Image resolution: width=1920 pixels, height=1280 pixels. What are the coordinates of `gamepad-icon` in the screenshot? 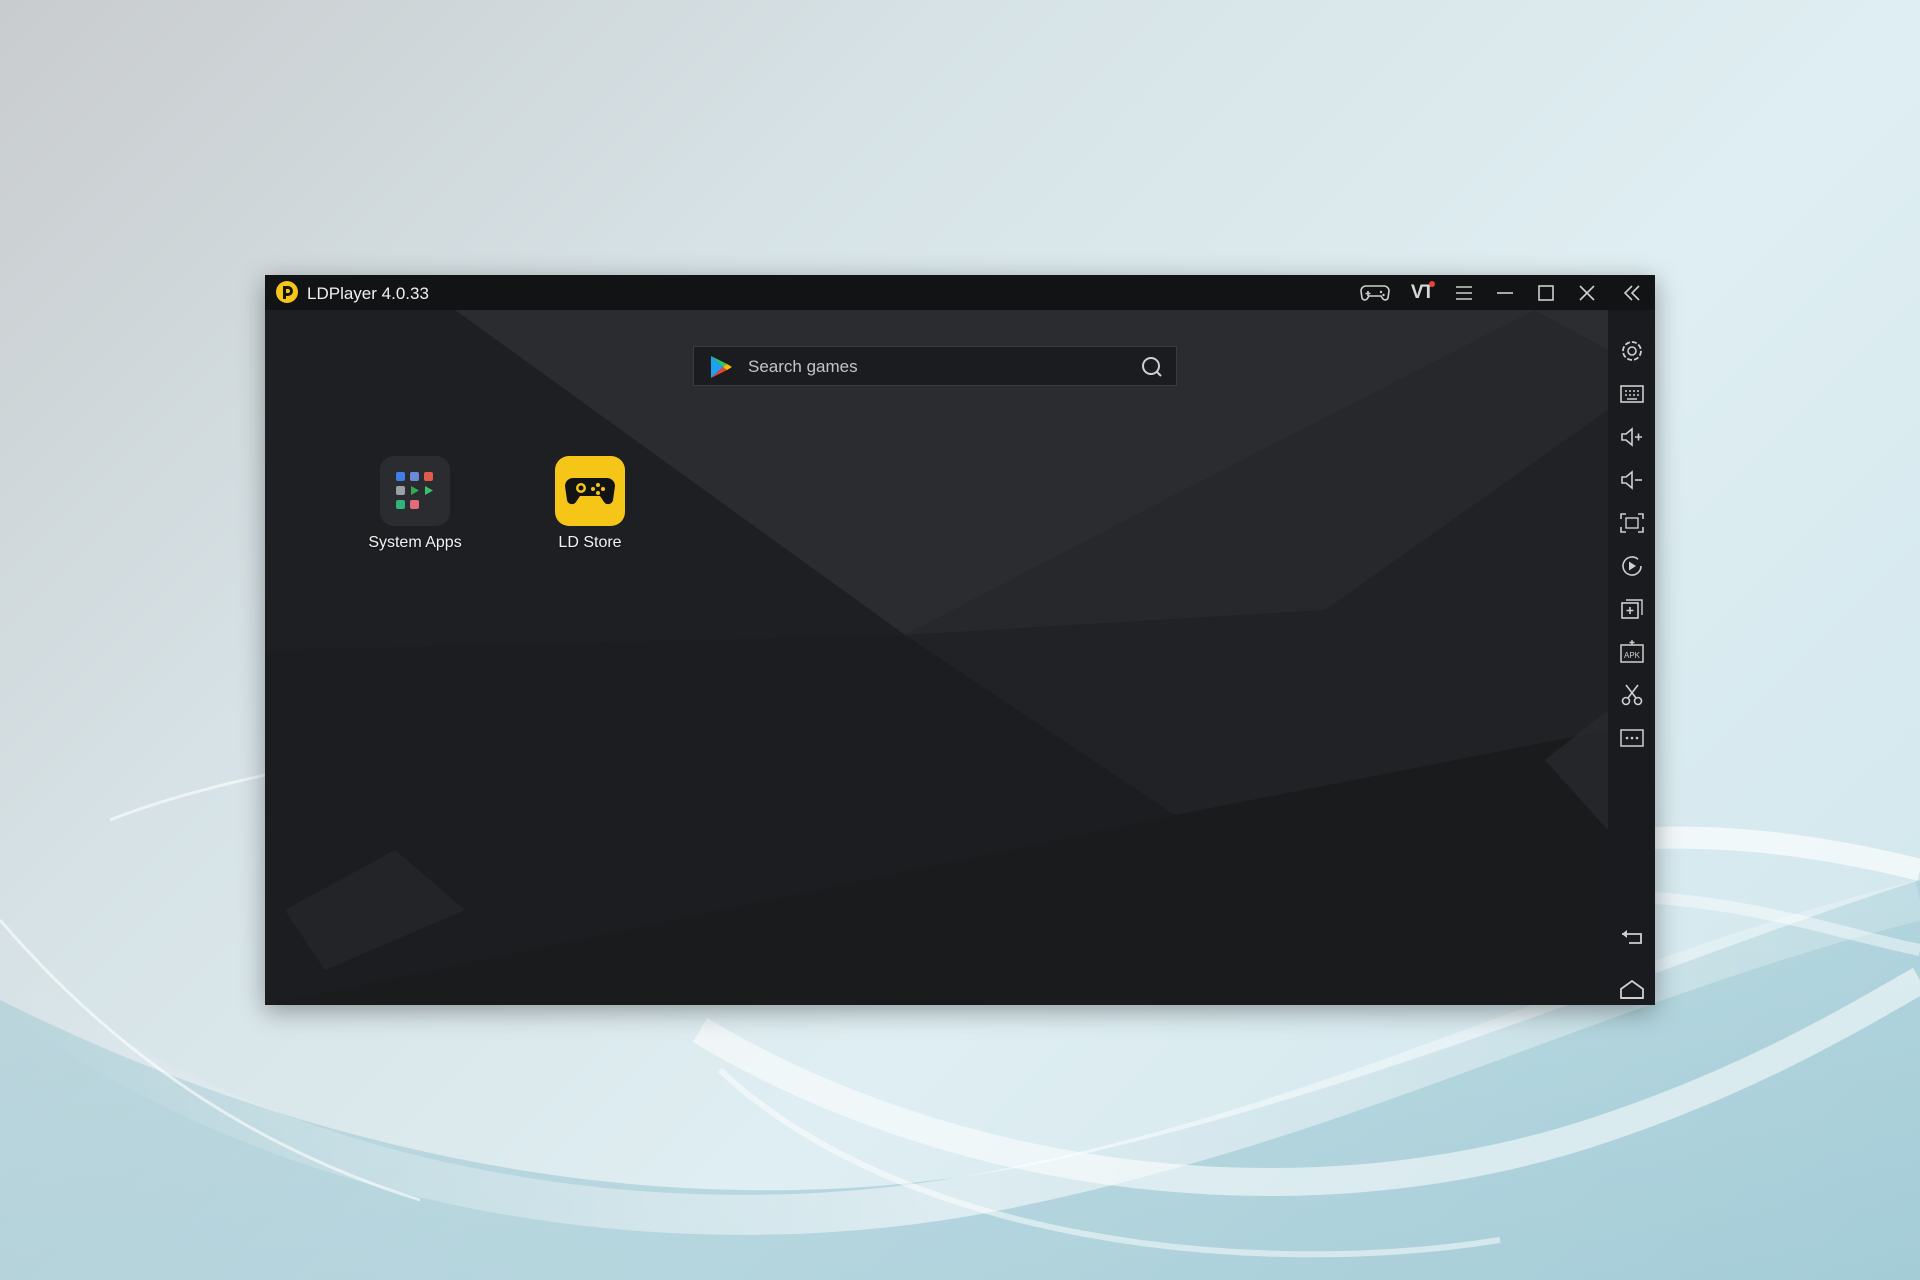 It's located at (1375, 292).